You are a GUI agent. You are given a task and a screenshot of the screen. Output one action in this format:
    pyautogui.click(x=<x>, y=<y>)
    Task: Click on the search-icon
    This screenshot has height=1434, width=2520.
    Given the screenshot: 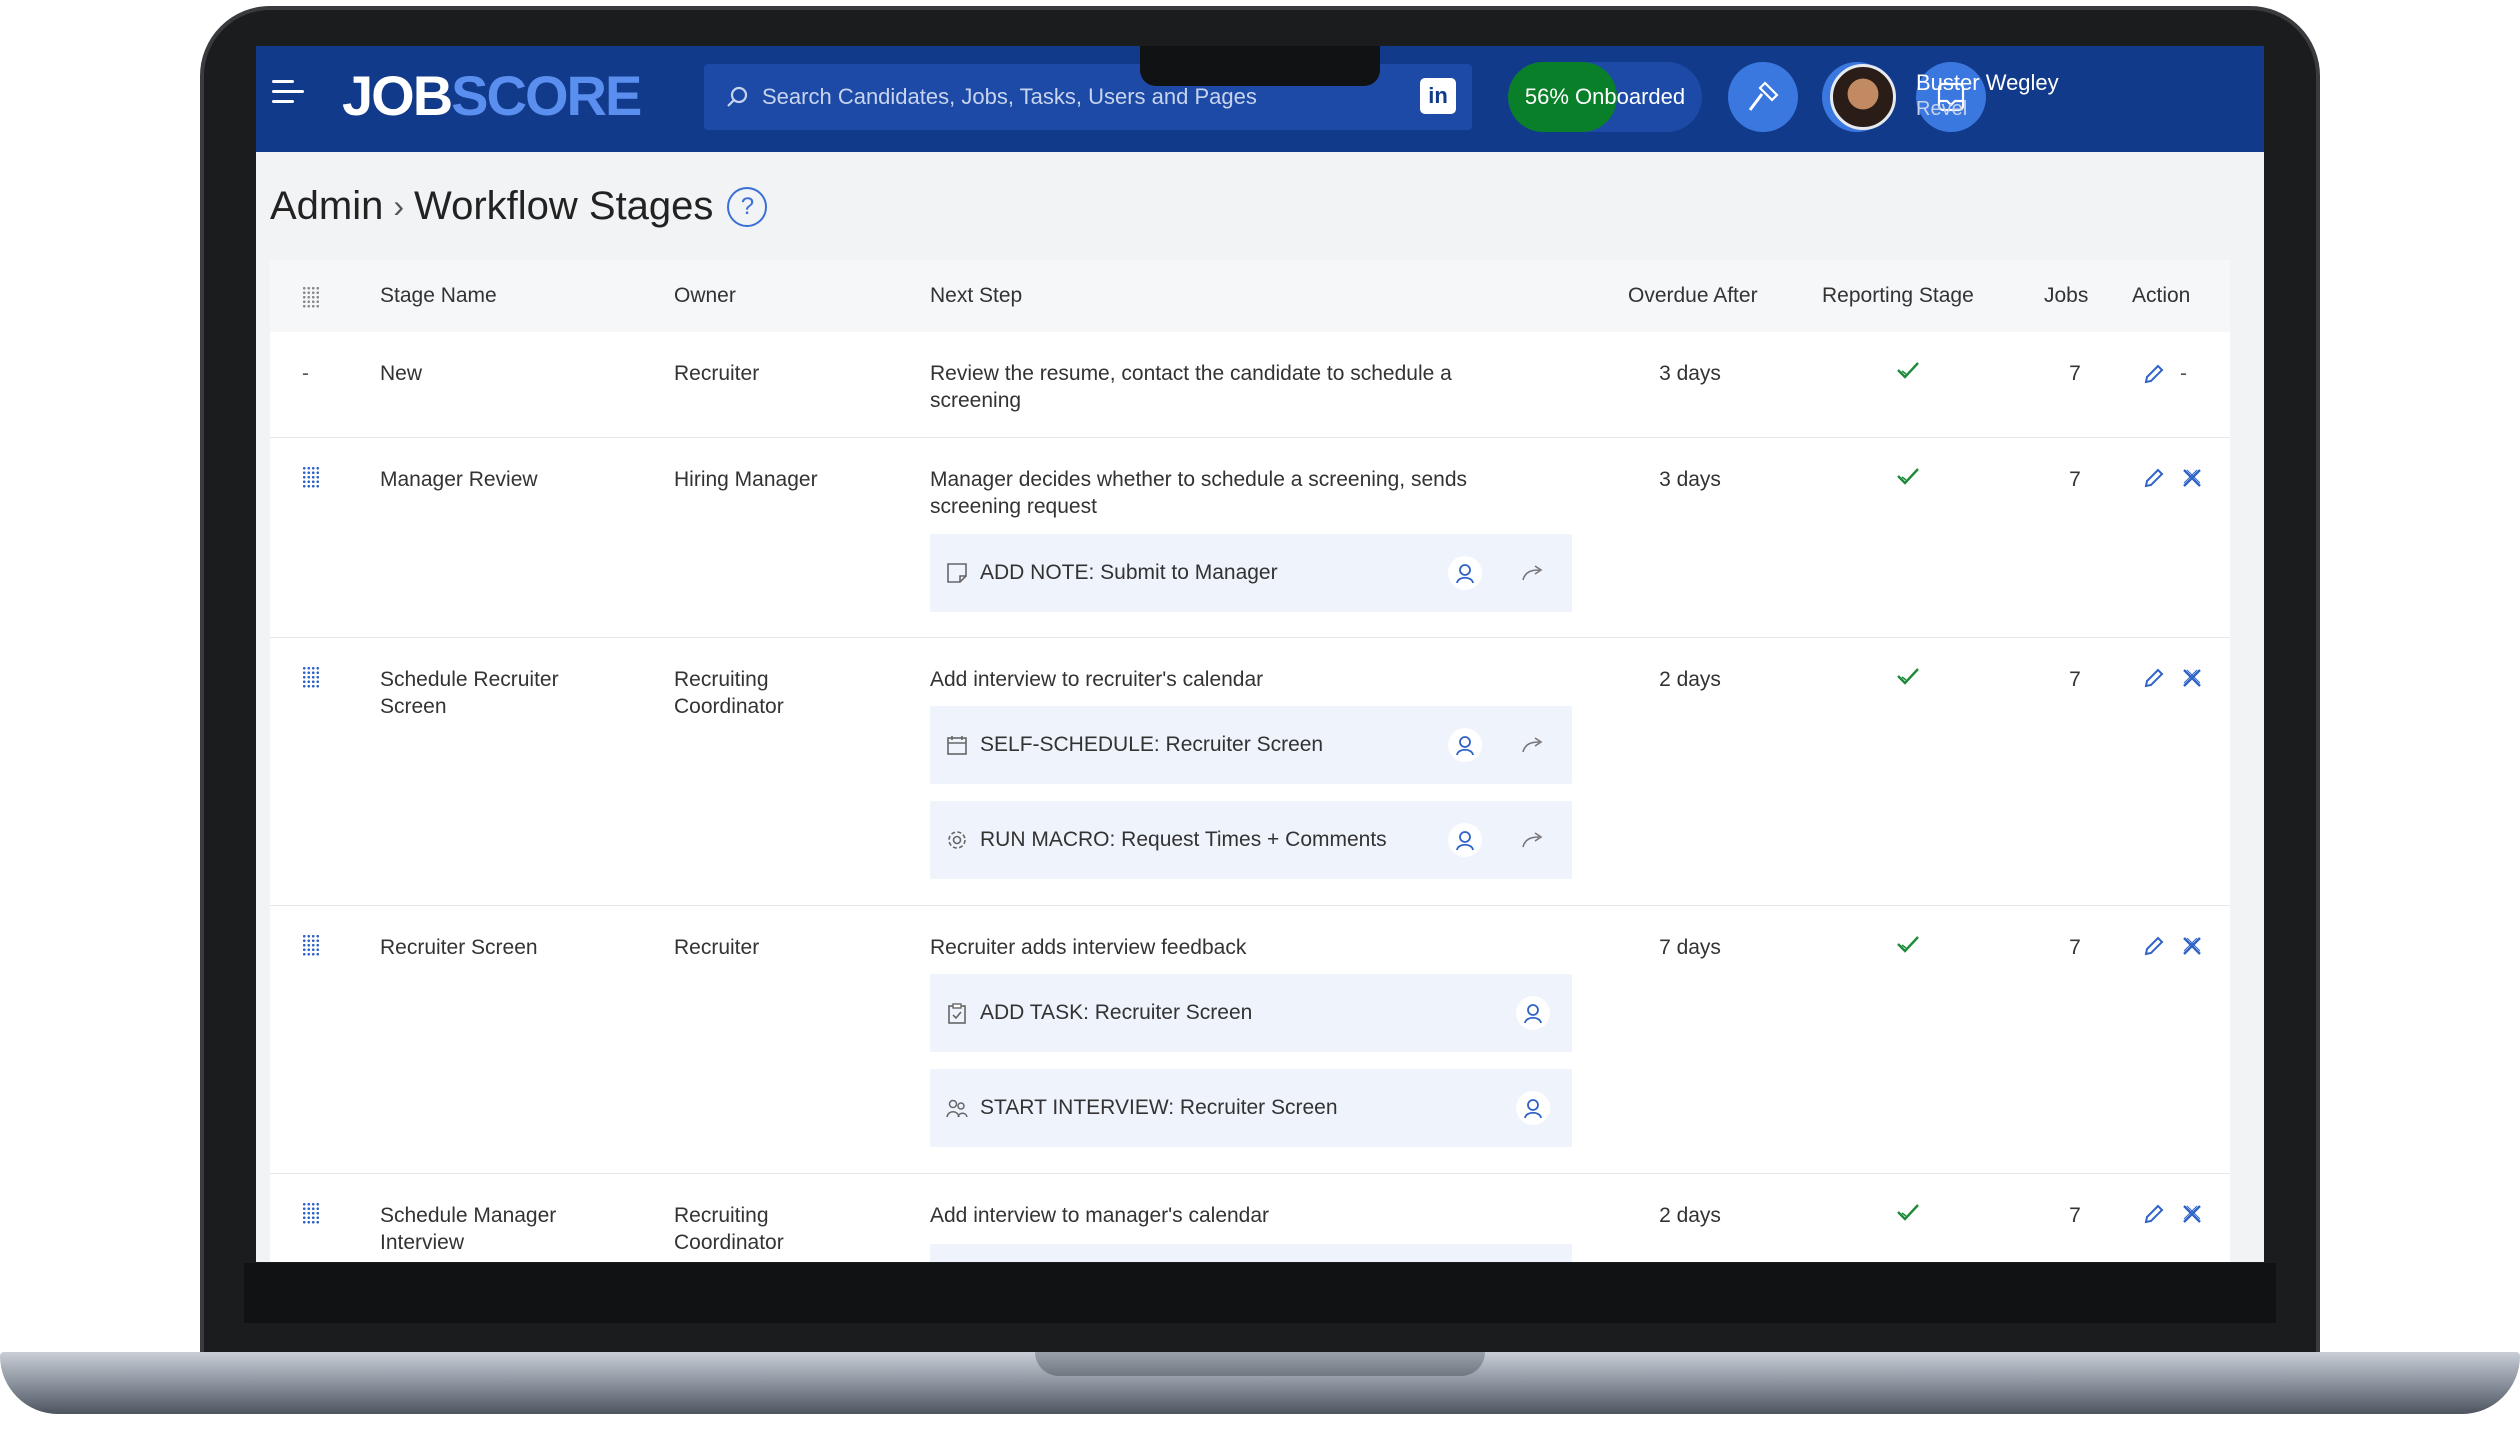 What is the action you would take?
    pyautogui.click(x=737, y=96)
    